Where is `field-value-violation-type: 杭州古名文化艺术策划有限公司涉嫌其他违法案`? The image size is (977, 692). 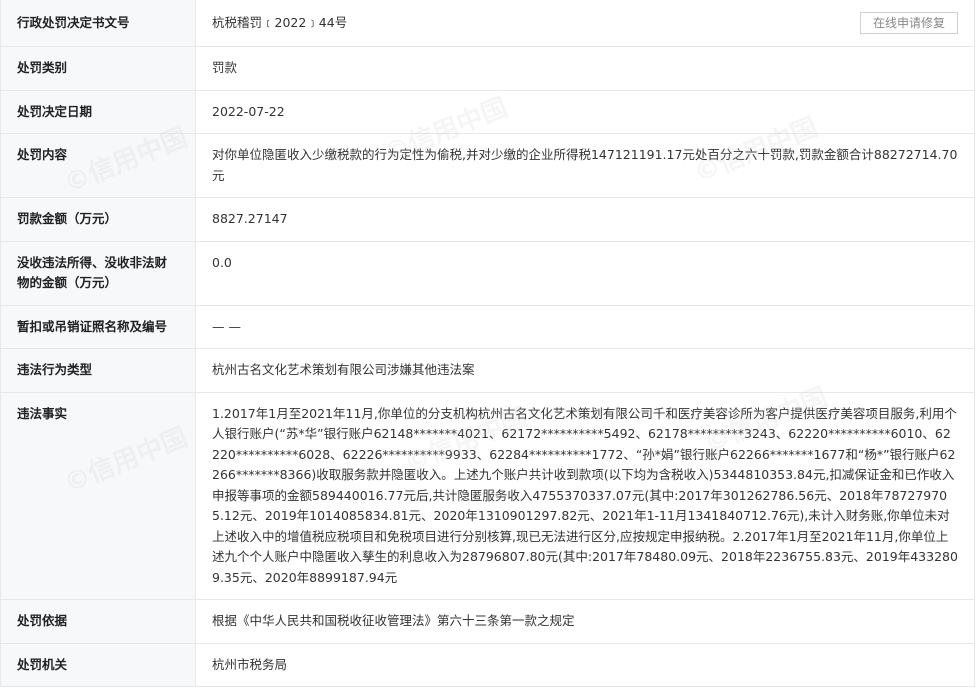 field-value-violation-type: 杭州古名文化艺术策划有限公司涉嫌其他违法案 is located at coordinates (585, 370).